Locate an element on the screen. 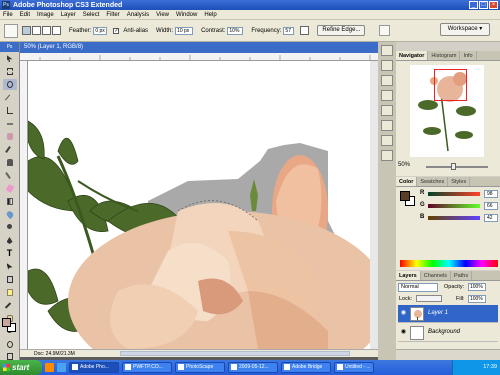  navigator-zoom-knob is located at coordinates (453, 166).